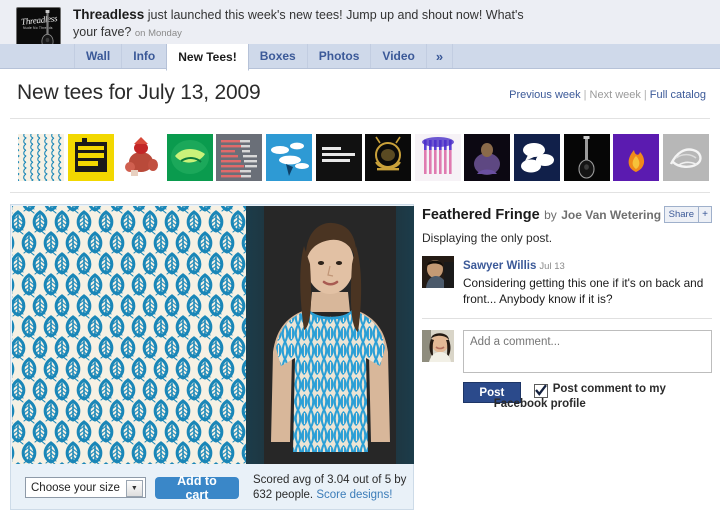  What do you see at coordinates (438, 157) in the screenshot?
I see `thumbnail-pink-columns` at bounding box center [438, 157].